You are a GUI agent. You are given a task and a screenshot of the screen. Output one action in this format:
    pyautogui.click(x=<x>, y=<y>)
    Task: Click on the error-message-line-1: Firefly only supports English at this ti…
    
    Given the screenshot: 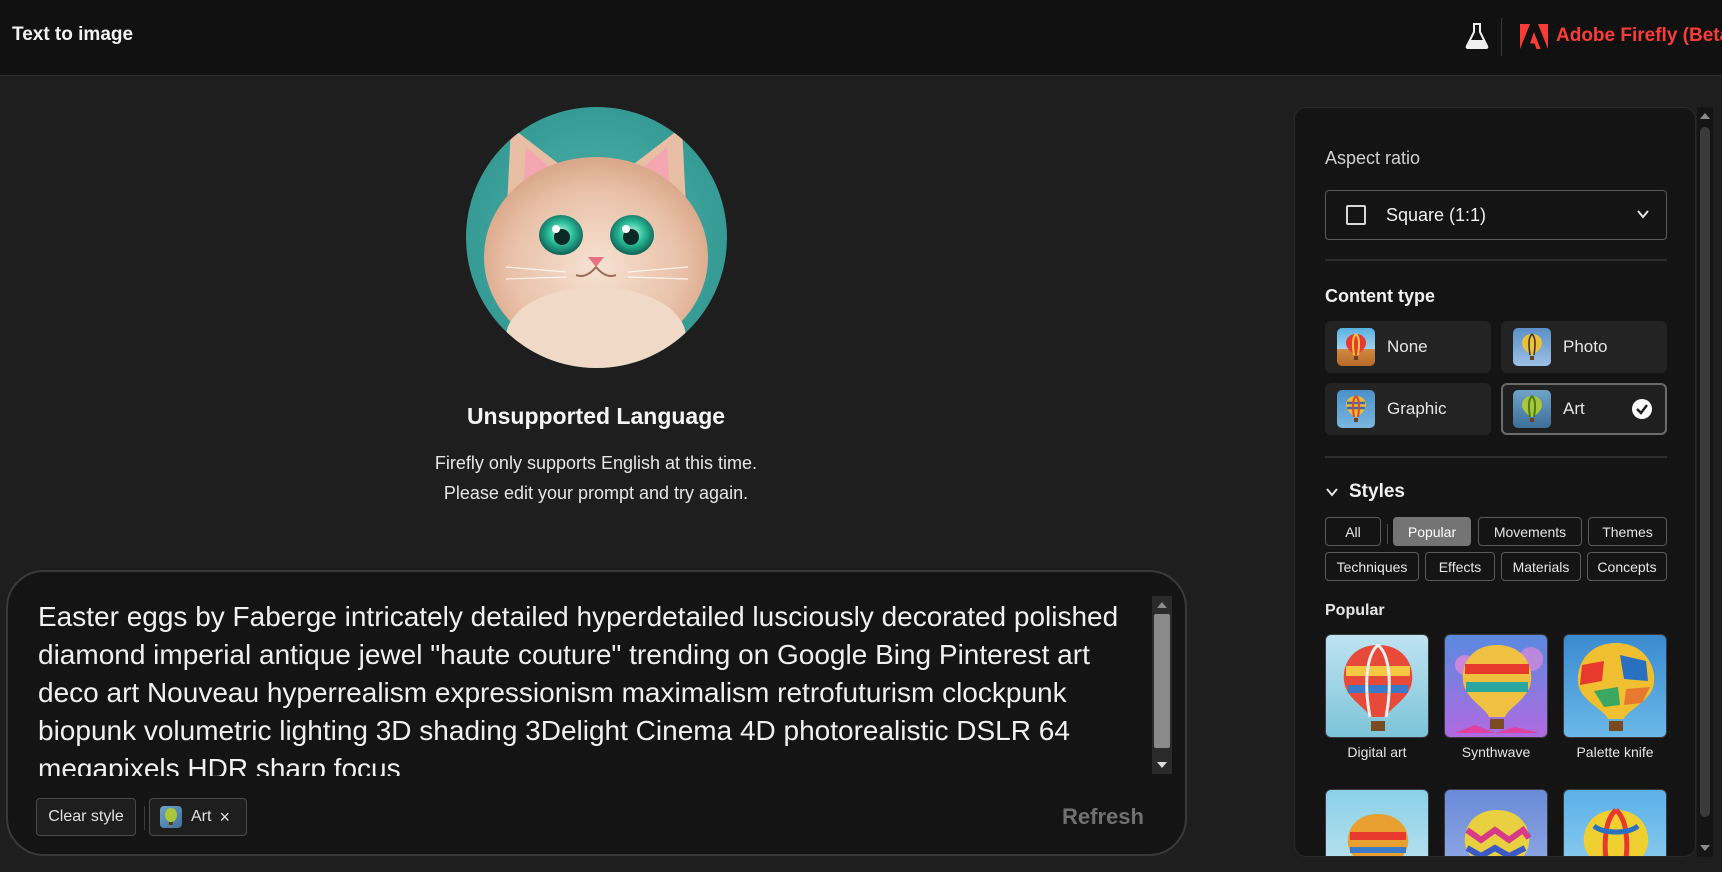 What is the action you would take?
    pyautogui.click(x=596, y=463)
    